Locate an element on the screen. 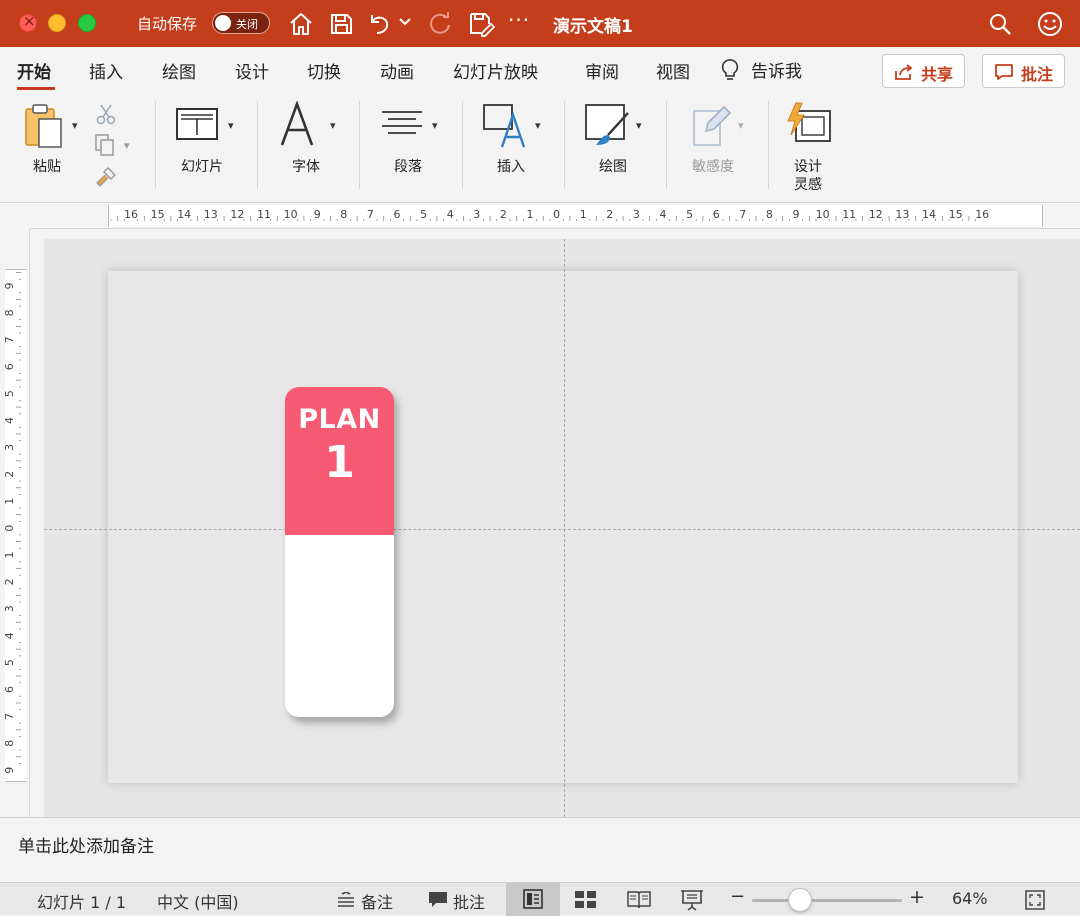 The height and width of the screenshot is (916, 1080). tab-home: 开始 is located at coordinates (34, 70).